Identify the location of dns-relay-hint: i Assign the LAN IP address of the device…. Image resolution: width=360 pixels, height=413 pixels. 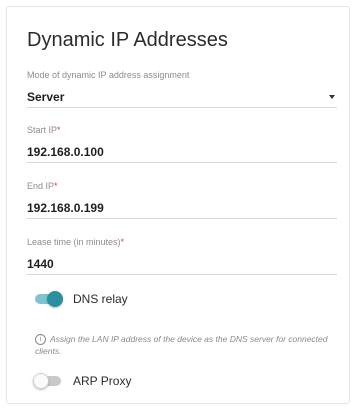
(188, 345).